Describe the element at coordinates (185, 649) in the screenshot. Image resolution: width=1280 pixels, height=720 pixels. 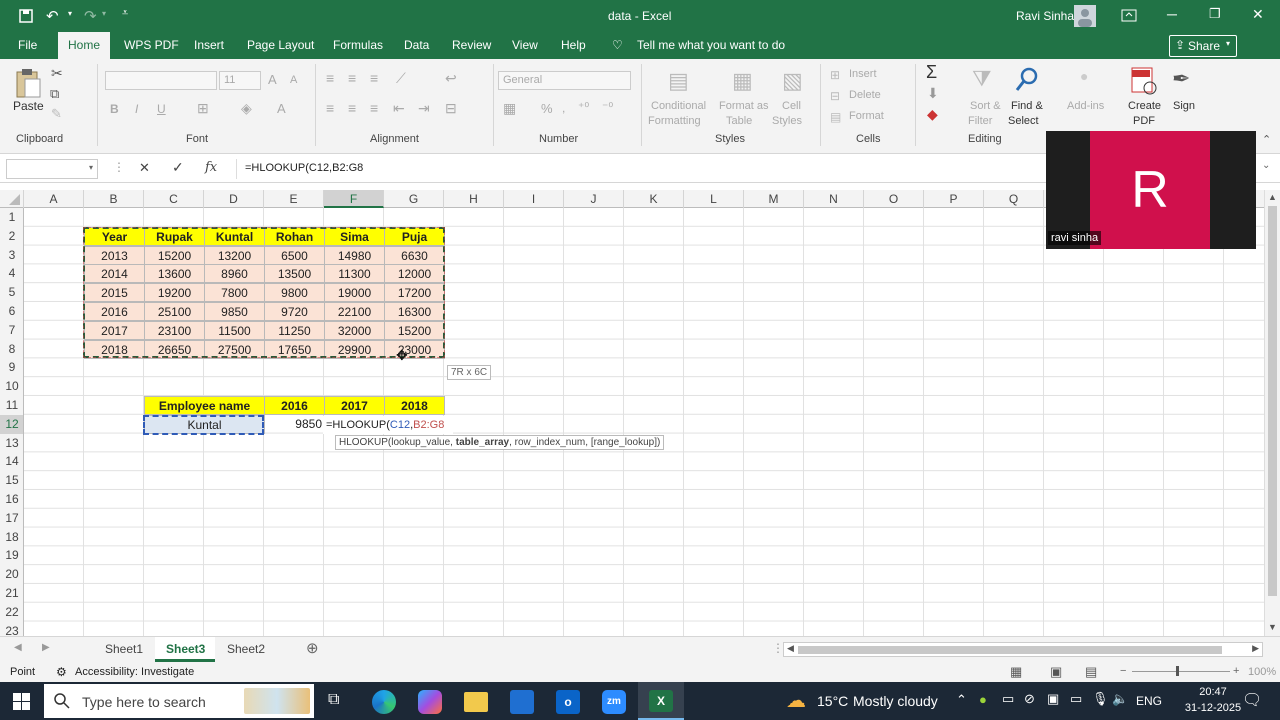
I see `sheet-tab-sheet3: Sheet3` at that location.